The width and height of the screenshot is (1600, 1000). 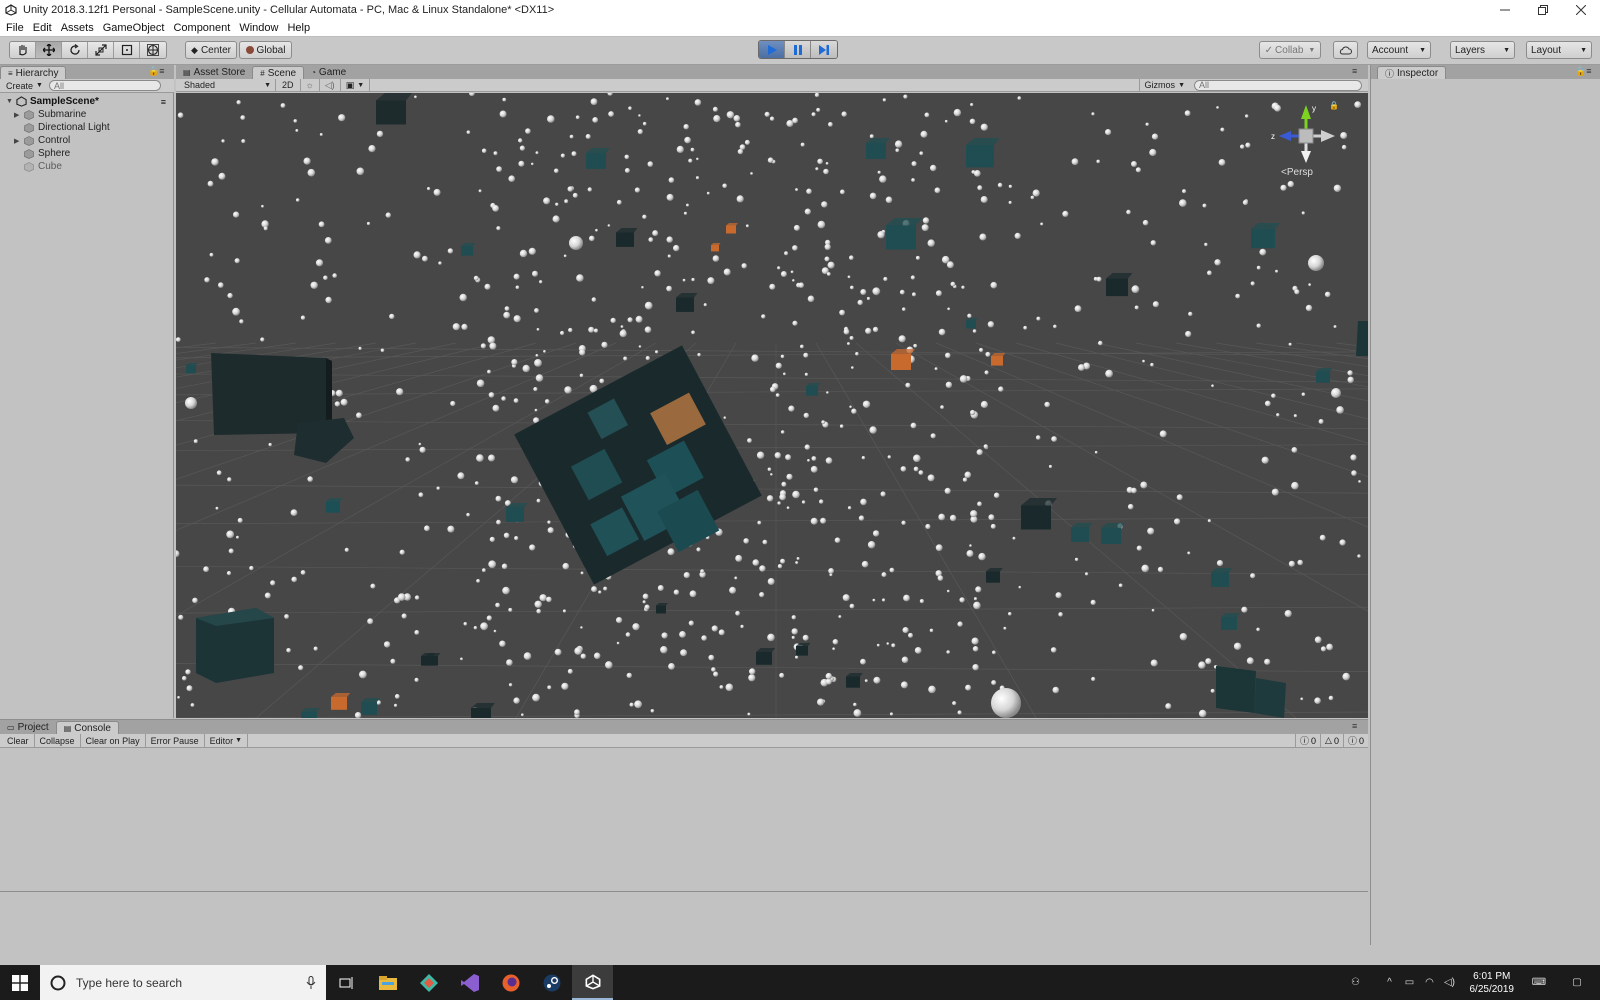 I want to click on hierarchy-search-input, so click(x=104, y=85).